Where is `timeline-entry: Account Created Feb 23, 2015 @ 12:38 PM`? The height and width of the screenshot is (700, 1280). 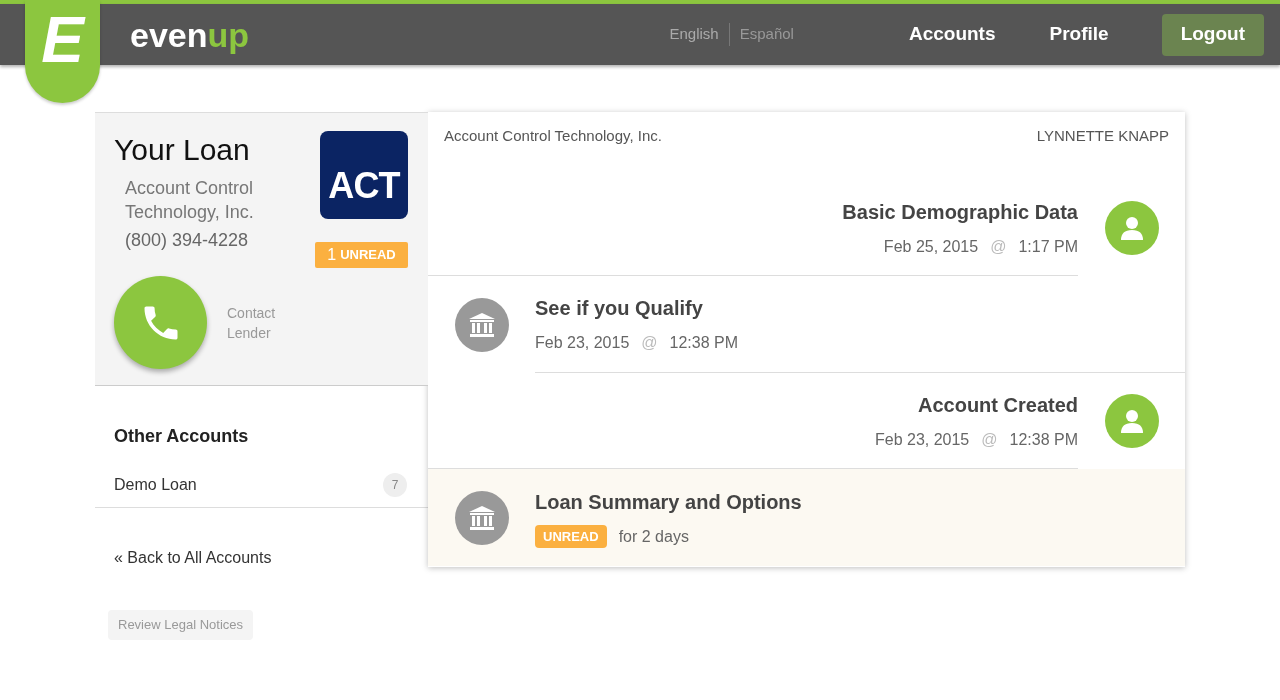 timeline-entry: Account Created Feb 23, 2015 @ 12:38 PM is located at coordinates (806, 421).